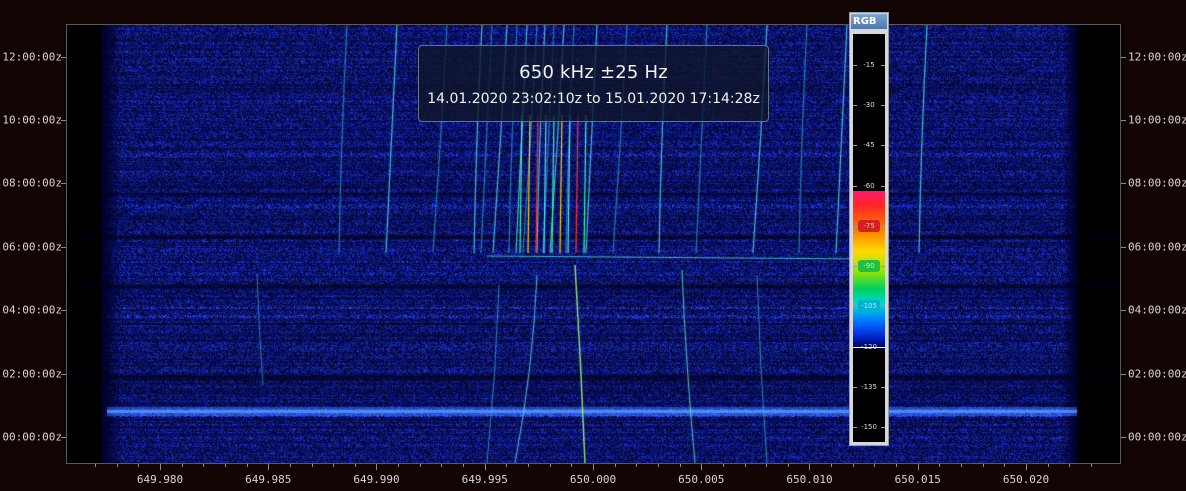 This screenshot has height=491, width=1186. Describe the element at coordinates (869, 387) in the screenshot. I see `scale-tick-label: -135` at that location.